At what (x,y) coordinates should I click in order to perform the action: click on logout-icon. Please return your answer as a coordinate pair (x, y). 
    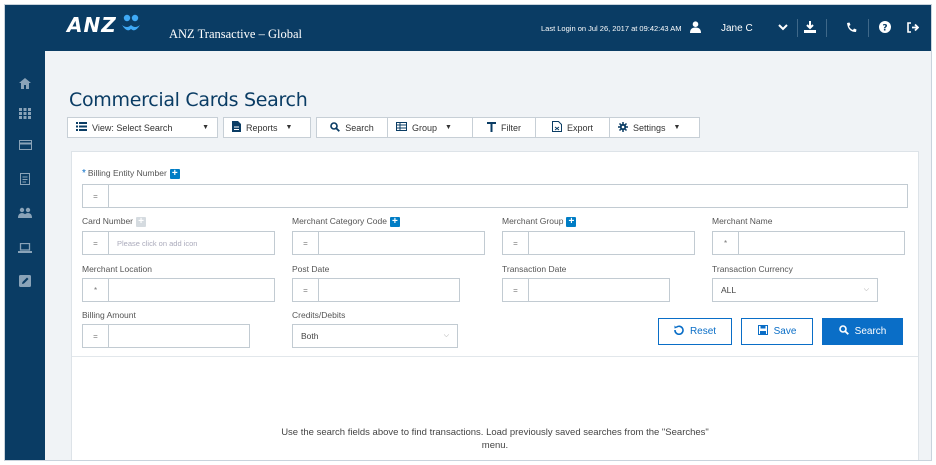
    Looking at the image, I should click on (913, 27).